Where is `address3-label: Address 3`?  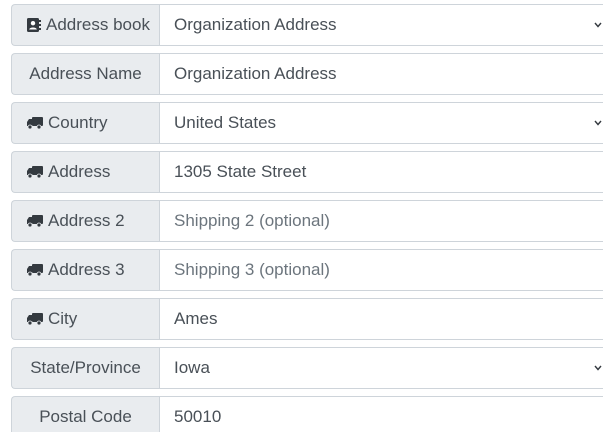 address3-label: Address 3 is located at coordinates (86, 269).